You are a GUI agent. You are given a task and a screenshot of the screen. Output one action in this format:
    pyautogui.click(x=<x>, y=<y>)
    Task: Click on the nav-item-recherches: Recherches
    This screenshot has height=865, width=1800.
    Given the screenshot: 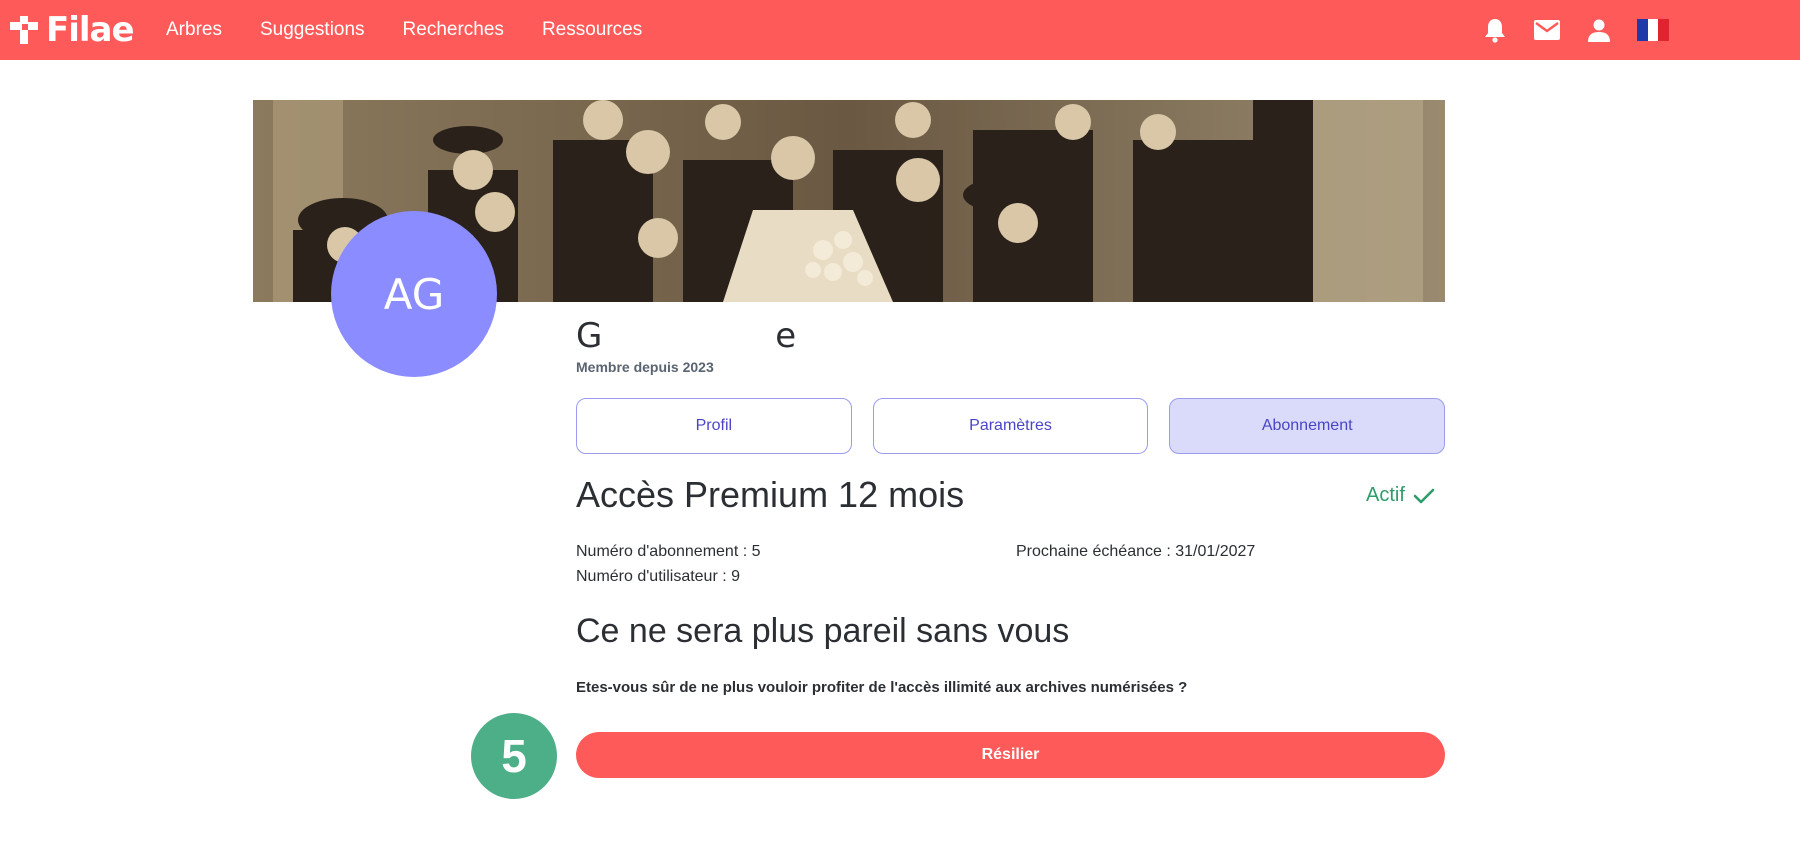 What is the action you would take?
    pyautogui.click(x=453, y=30)
    